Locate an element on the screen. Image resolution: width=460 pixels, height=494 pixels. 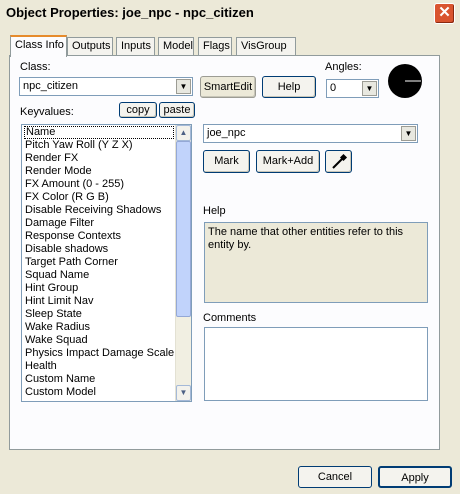
close-icon: ✕ is located at coordinates (444, 12).